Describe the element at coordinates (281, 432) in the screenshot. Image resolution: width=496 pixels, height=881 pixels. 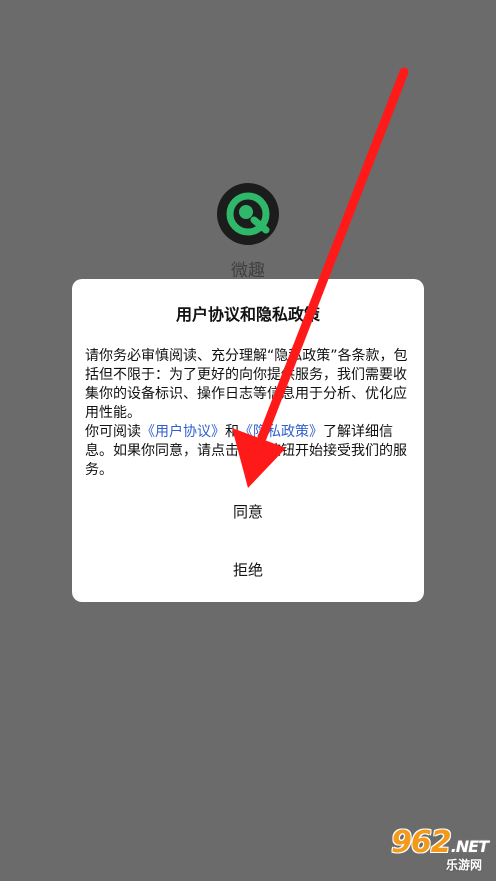
I see `privacy-policy-link: 《隐私政策》` at that location.